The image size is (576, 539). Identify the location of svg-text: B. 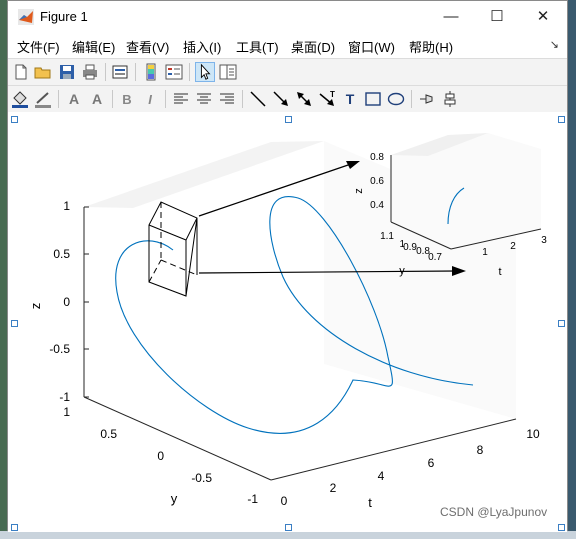
(126, 99).